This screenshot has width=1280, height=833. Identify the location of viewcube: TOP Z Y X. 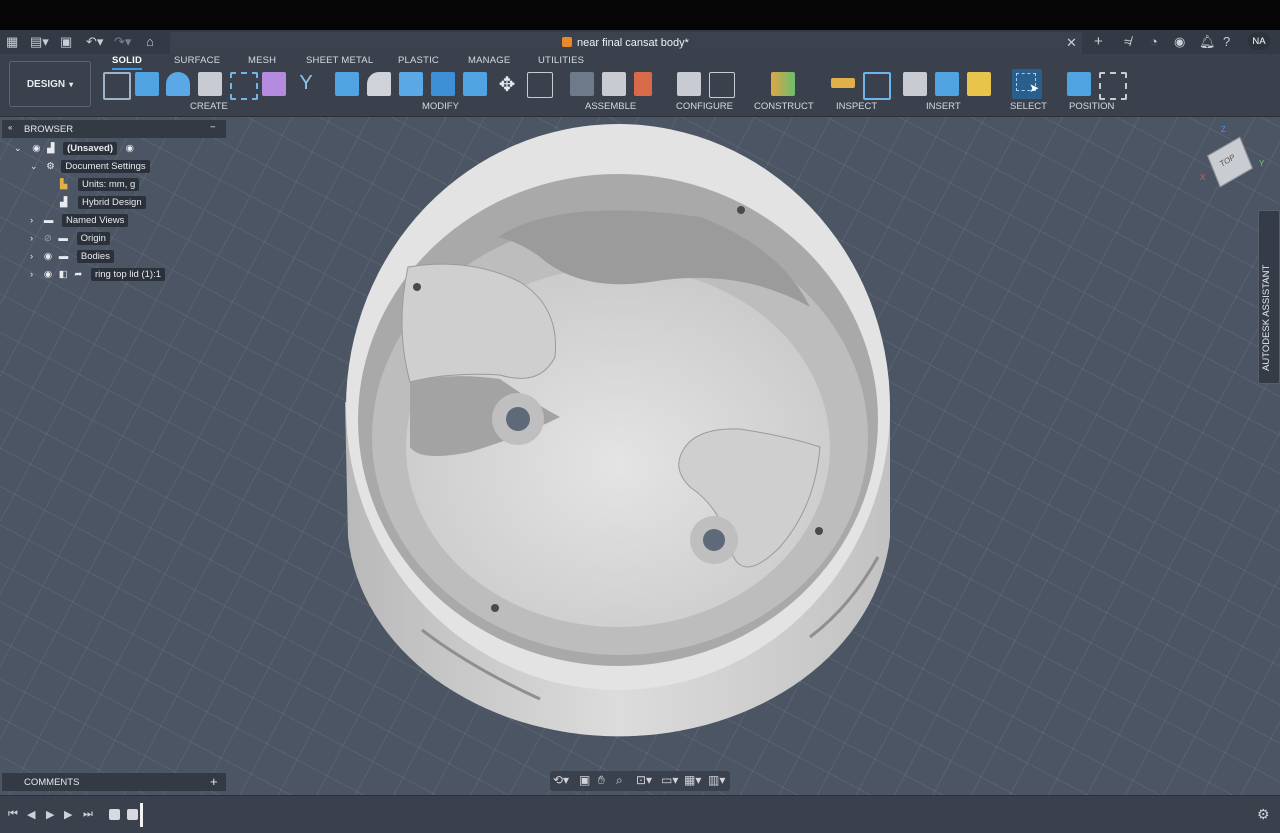
(1232, 156).